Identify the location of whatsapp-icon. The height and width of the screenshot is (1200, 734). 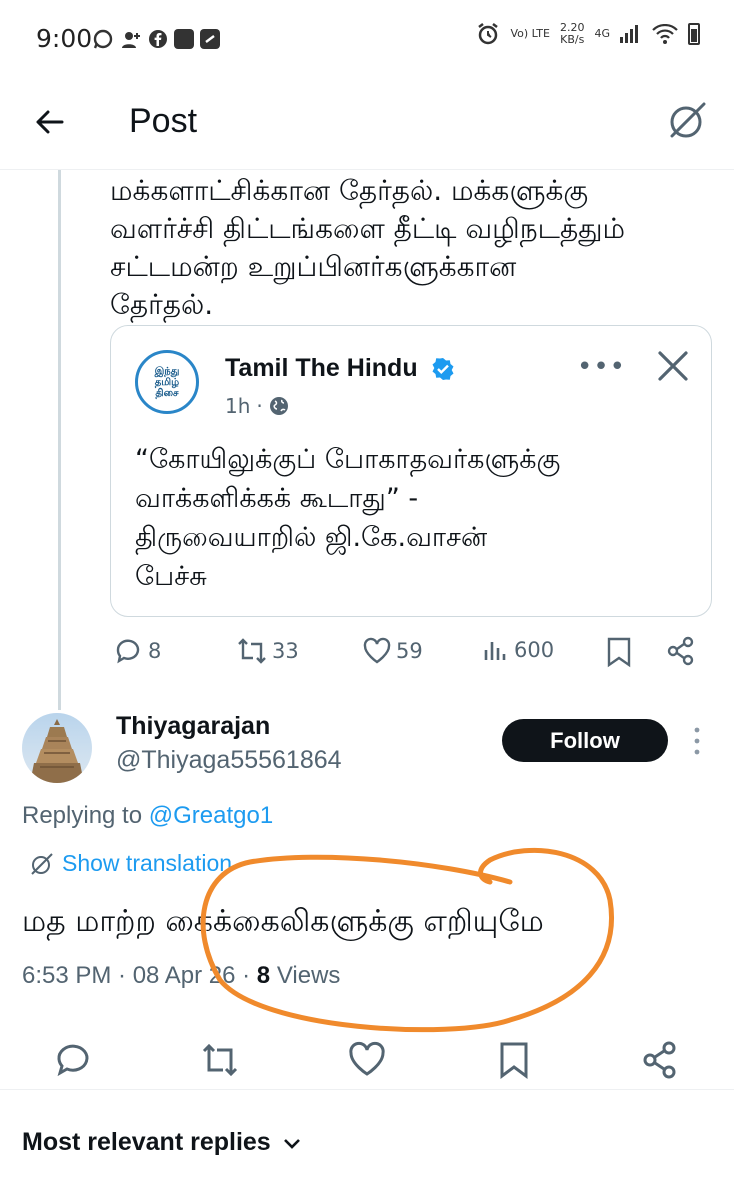
(103, 39).